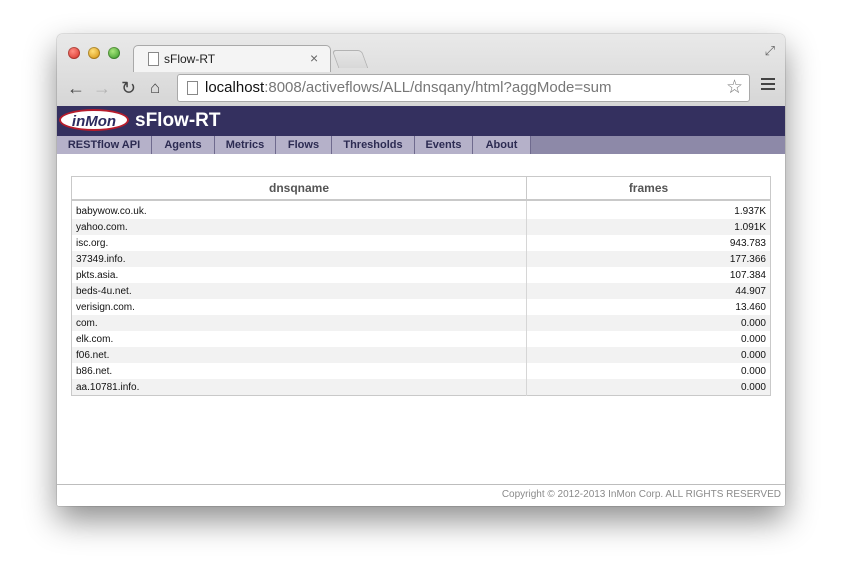 This screenshot has width=842, height=585. What do you see at coordinates (92, 243) in the screenshot?
I see `dnsqname-cell: isc.org.` at bounding box center [92, 243].